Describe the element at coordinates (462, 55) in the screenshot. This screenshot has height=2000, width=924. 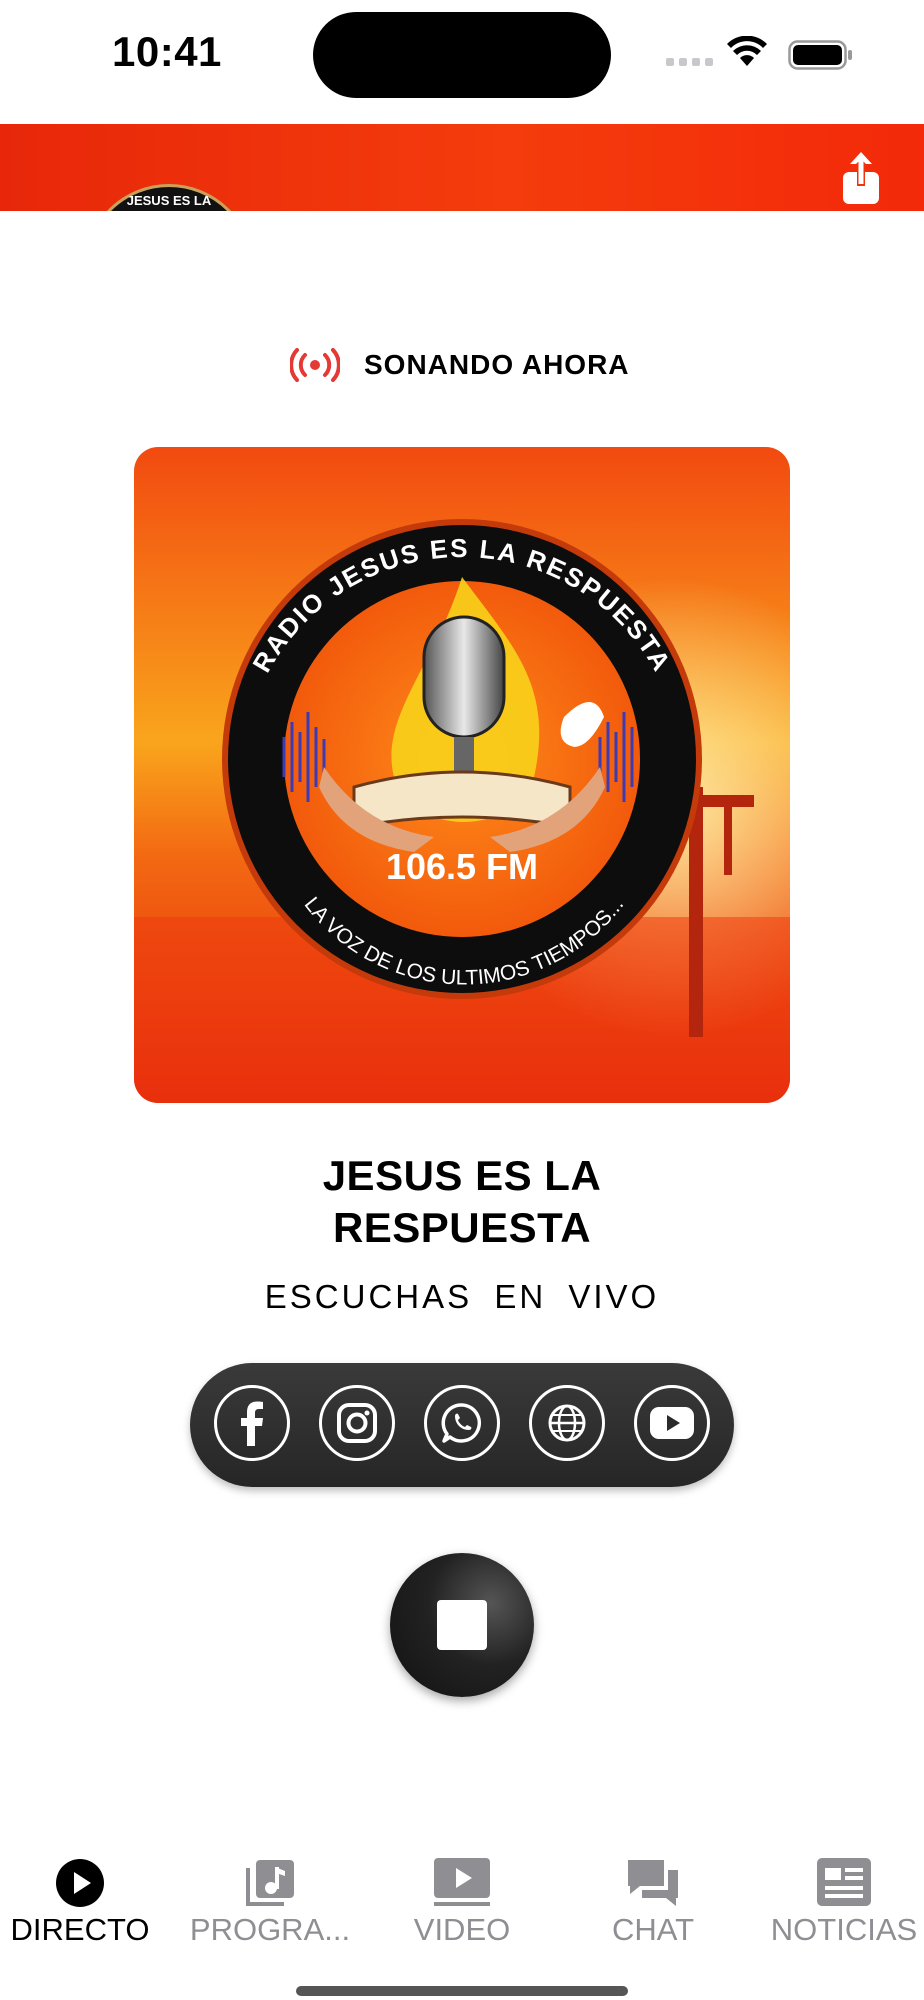
I see `dynamic-island` at that location.